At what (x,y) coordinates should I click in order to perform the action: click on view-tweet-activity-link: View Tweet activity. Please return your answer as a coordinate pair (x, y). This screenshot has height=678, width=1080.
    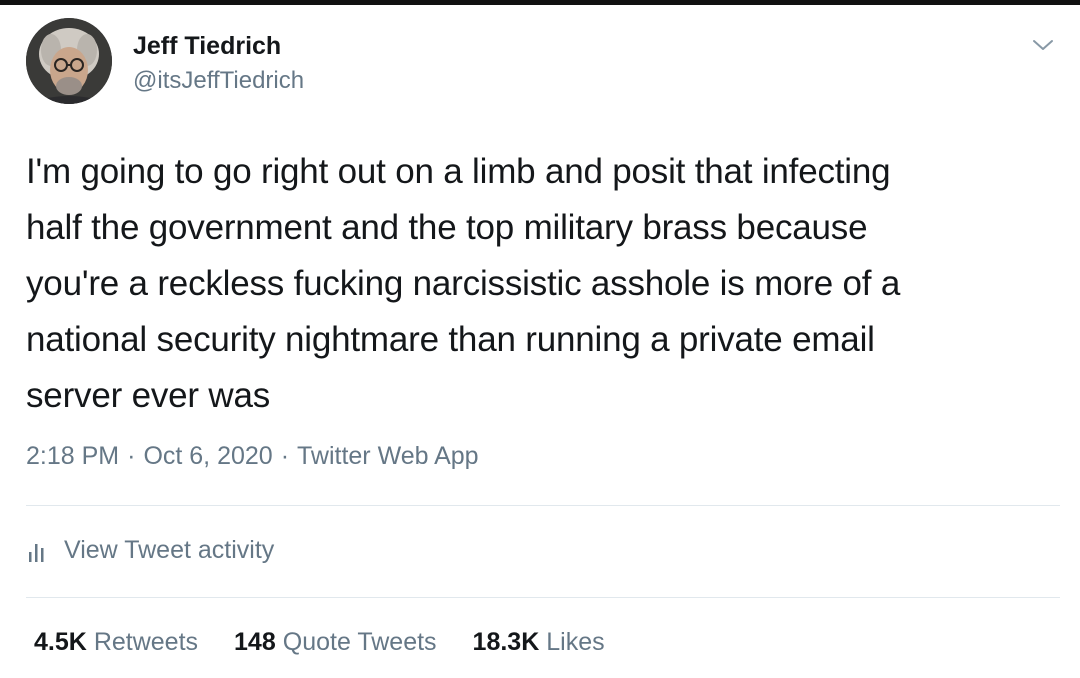
    Looking at the image, I should click on (150, 550).